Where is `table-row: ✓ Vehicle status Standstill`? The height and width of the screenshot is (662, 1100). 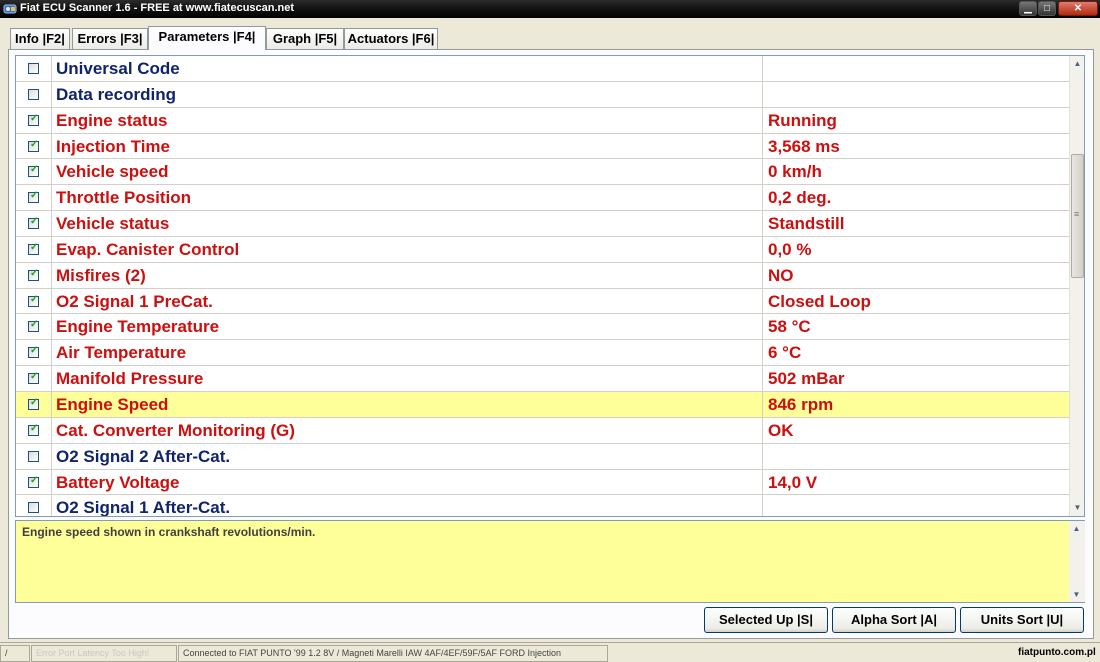 table-row: ✓ Vehicle status Standstill is located at coordinates (542, 224).